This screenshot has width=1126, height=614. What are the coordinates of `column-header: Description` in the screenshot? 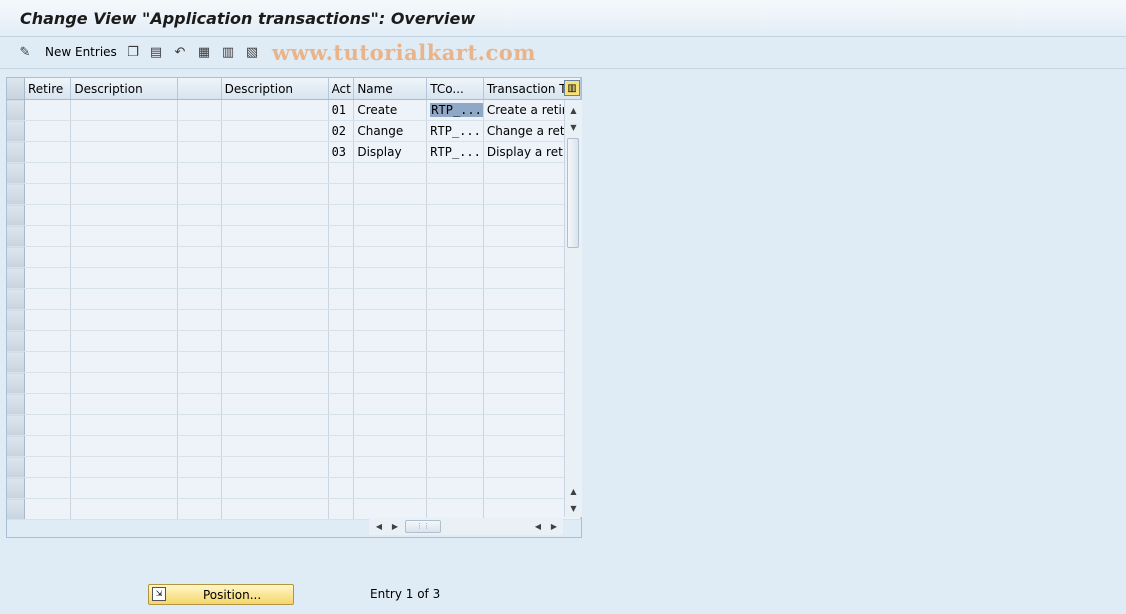 It's located at (275, 89).